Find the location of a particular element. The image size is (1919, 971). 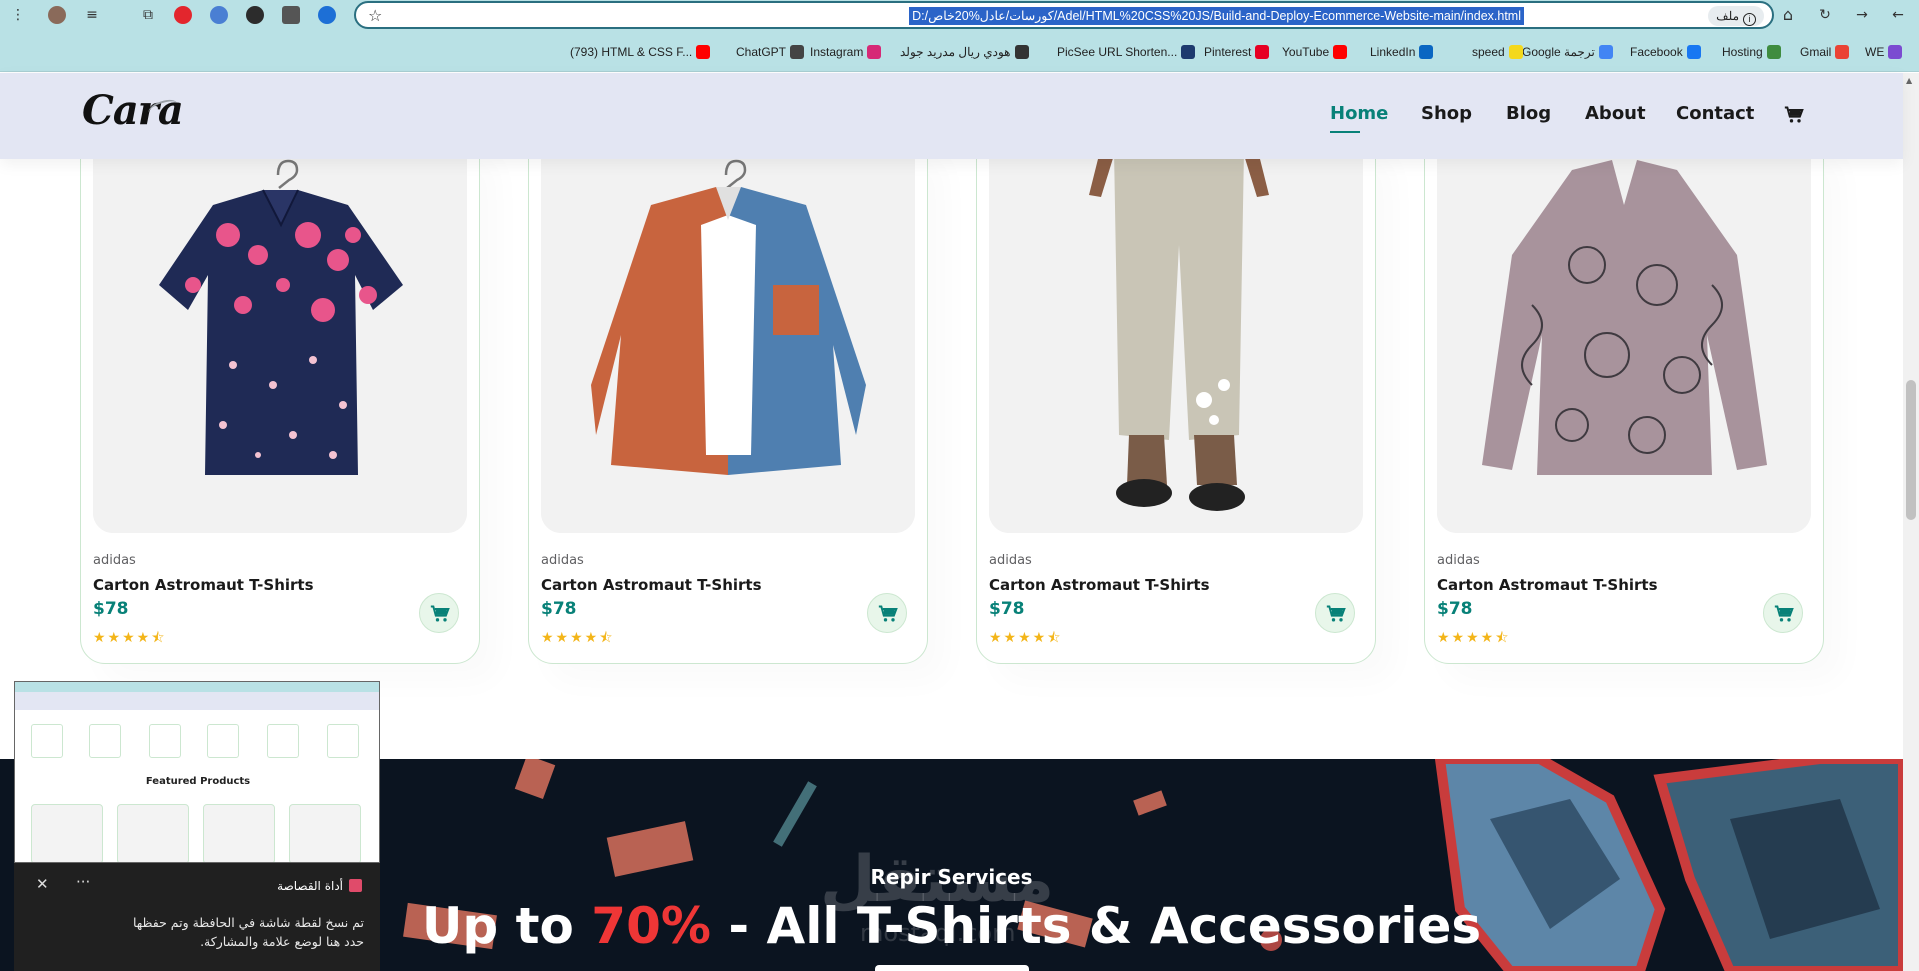

bookmark-item: ChatGPT is located at coordinates (770, 52).